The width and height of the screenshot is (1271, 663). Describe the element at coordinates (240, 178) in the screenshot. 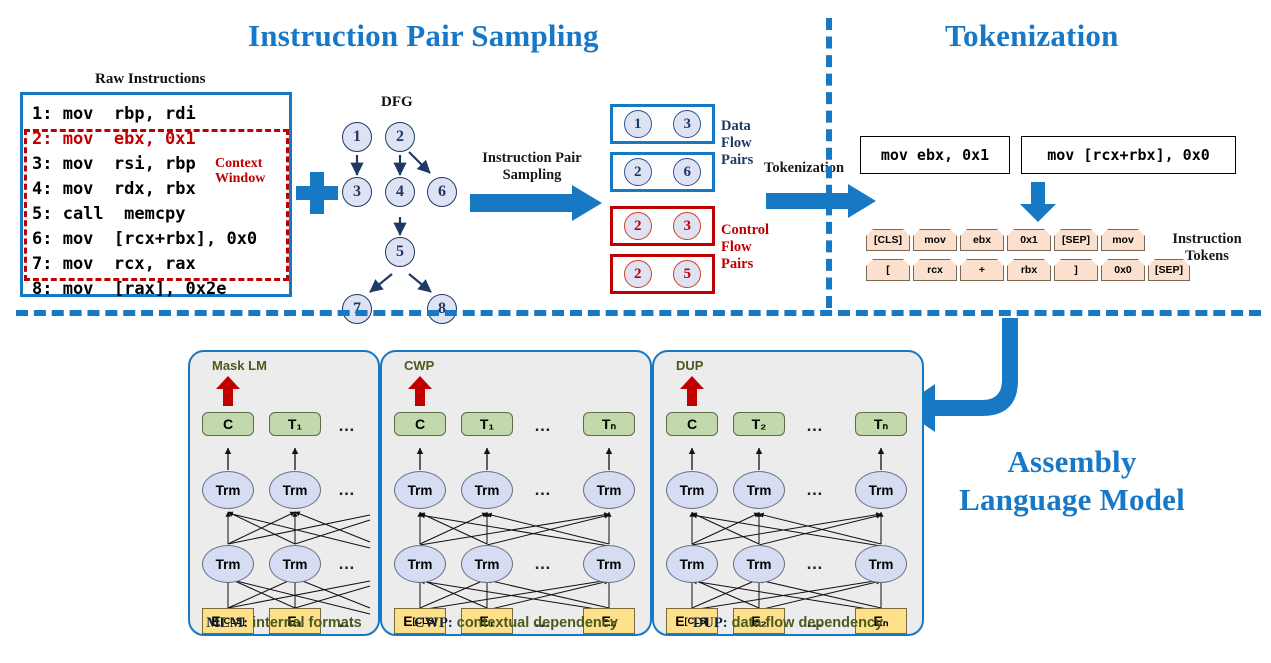

I see `context-window-label-line2: Window` at that location.